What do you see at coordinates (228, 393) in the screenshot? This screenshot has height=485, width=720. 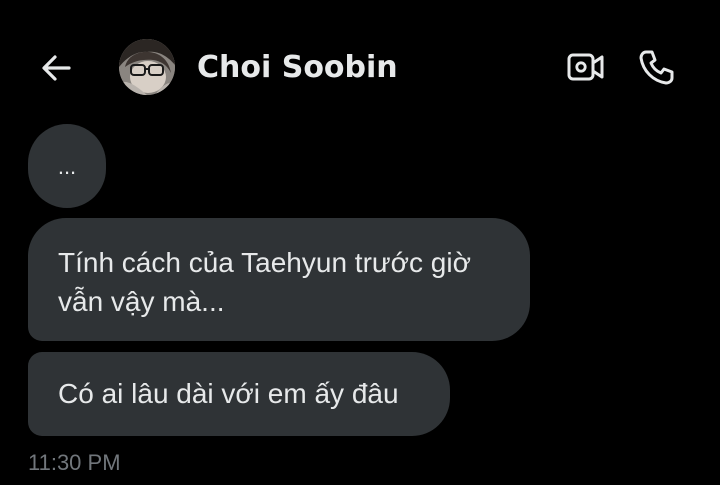 I see `message-text: Có ai lâu dài với em ấy đâu` at bounding box center [228, 393].